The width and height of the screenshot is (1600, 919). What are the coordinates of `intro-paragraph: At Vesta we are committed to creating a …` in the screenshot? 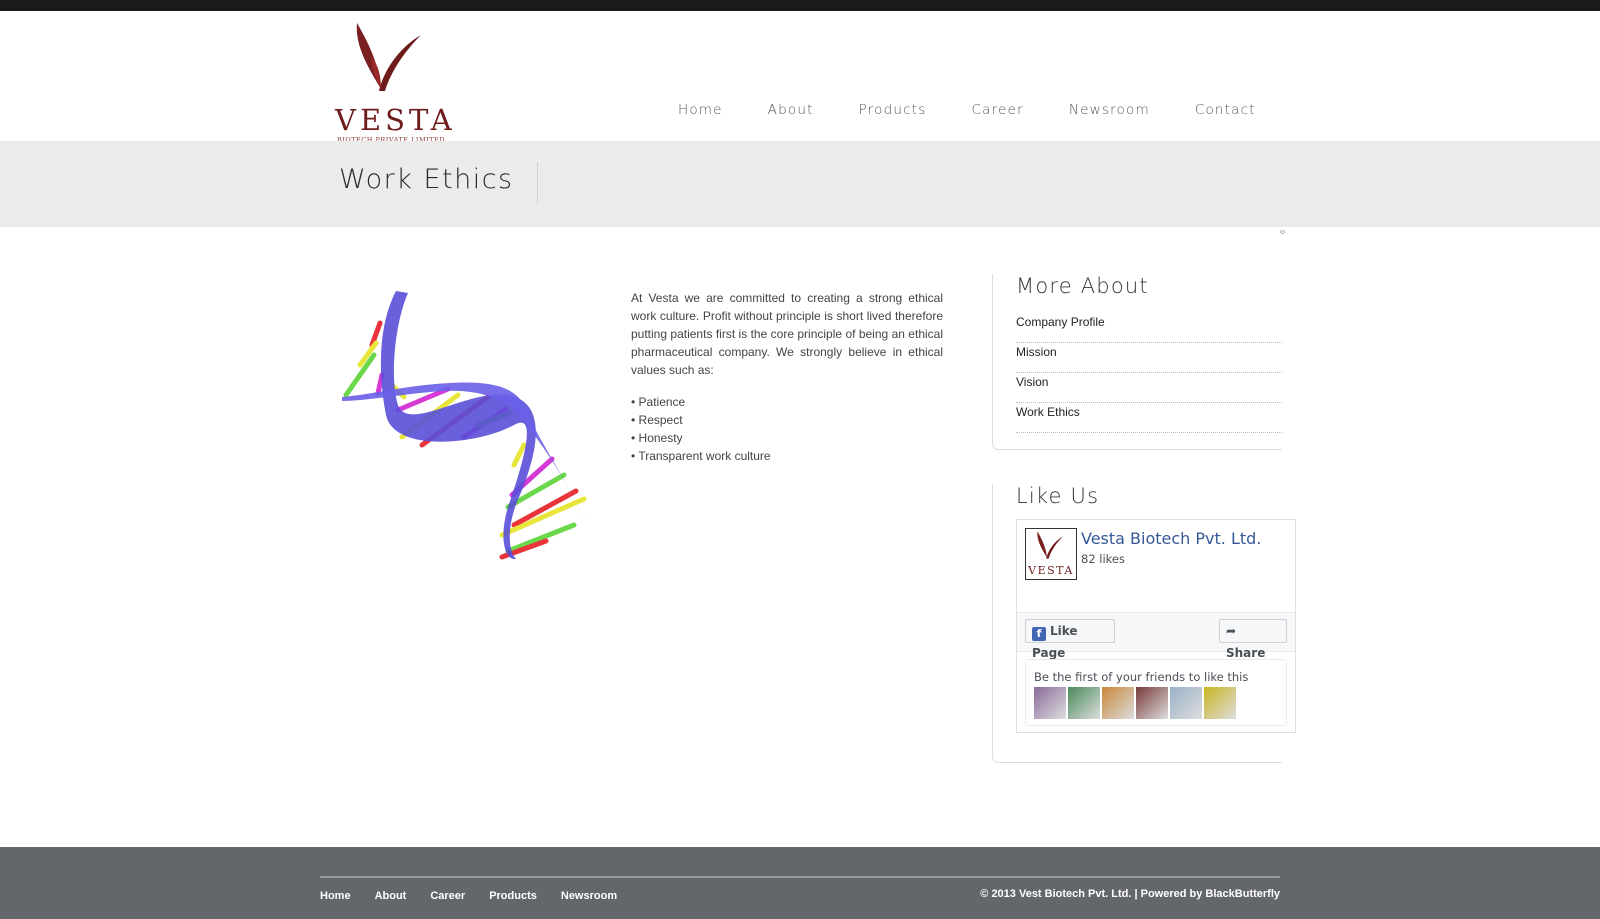 It's located at (787, 334).